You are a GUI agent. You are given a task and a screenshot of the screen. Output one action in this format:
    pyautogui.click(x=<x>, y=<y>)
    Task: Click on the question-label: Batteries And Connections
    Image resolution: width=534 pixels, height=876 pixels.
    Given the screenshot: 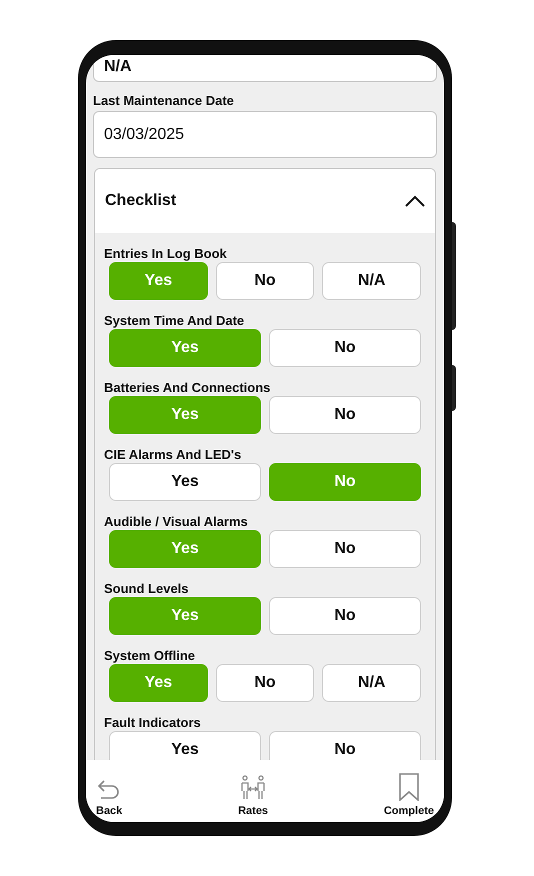 What is the action you would take?
    pyautogui.click(x=188, y=388)
    